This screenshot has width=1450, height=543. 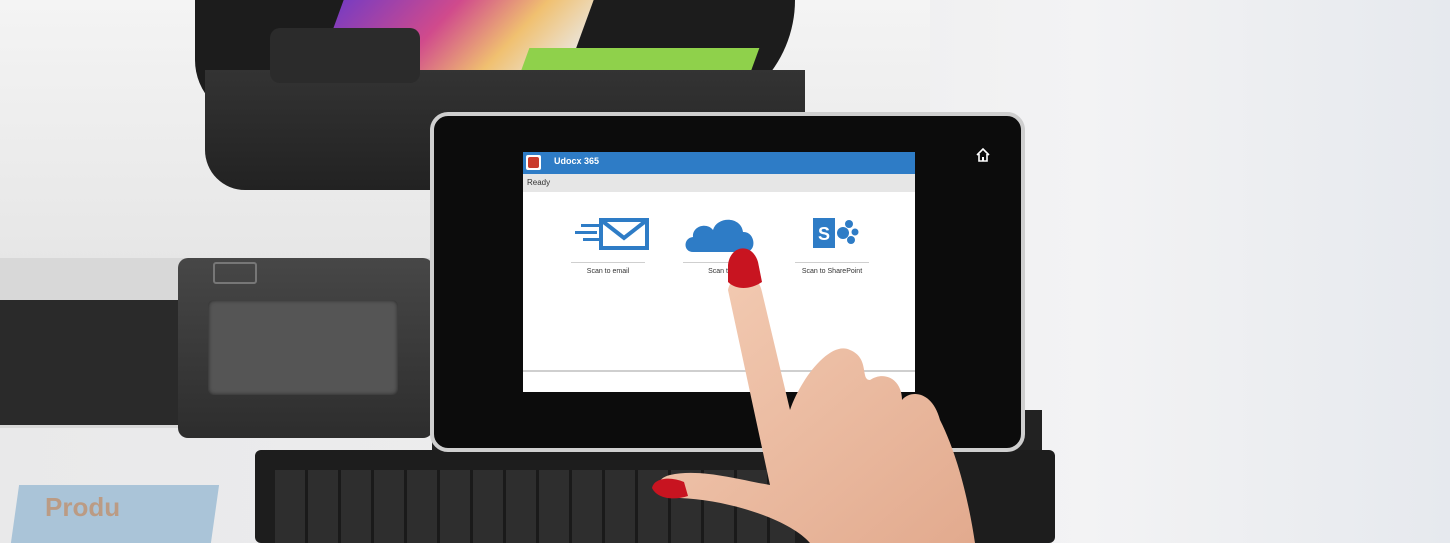 What do you see at coordinates (640, 60) in the screenshot?
I see `printed-paper-green` at bounding box center [640, 60].